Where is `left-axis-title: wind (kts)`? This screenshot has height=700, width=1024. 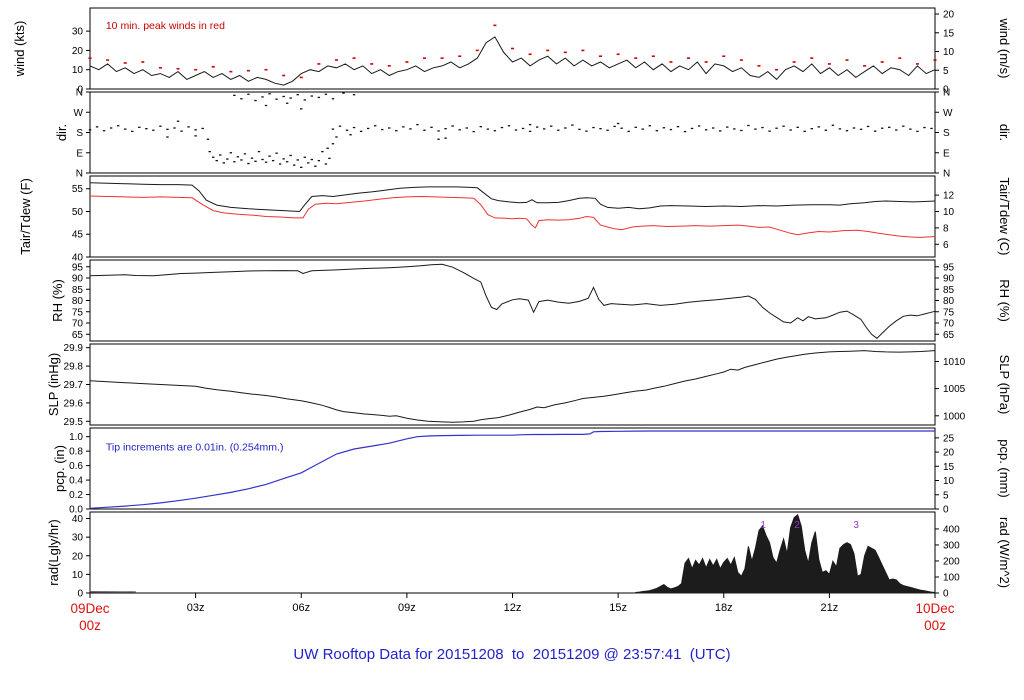
left-axis-title: wind (kts) is located at coordinates (19, 49).